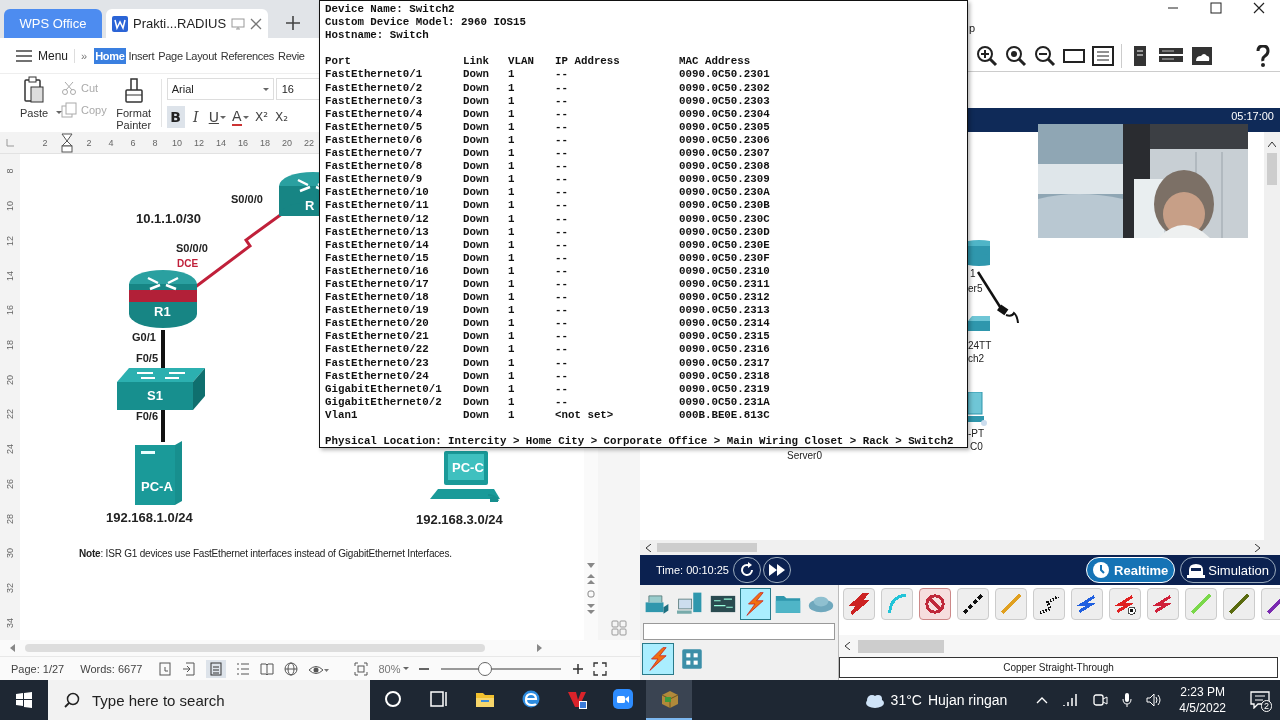 The width and height of the screenshot is (1280, 720). What do you see at coordinates (804, 455) in the screenshot?
I see `device-label: Server0` at bounding box center [804, 455].